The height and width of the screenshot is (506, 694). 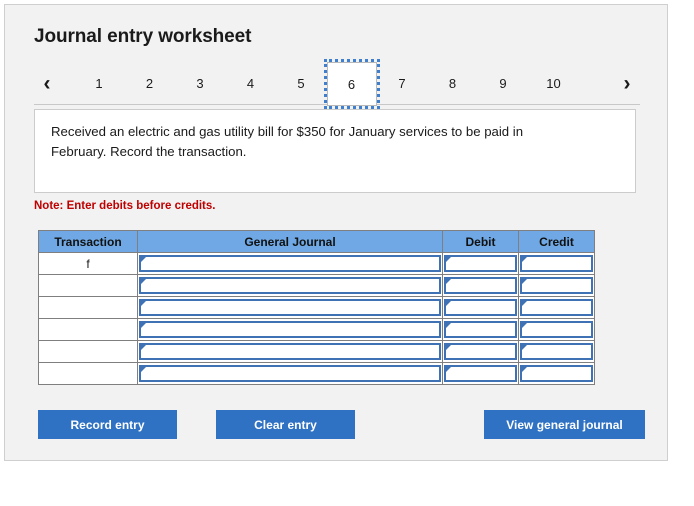 What do you see at coordinates (150, 83) in the screenshot?
I see `pagination-page-2: 2` at bounding box center [150, 83].